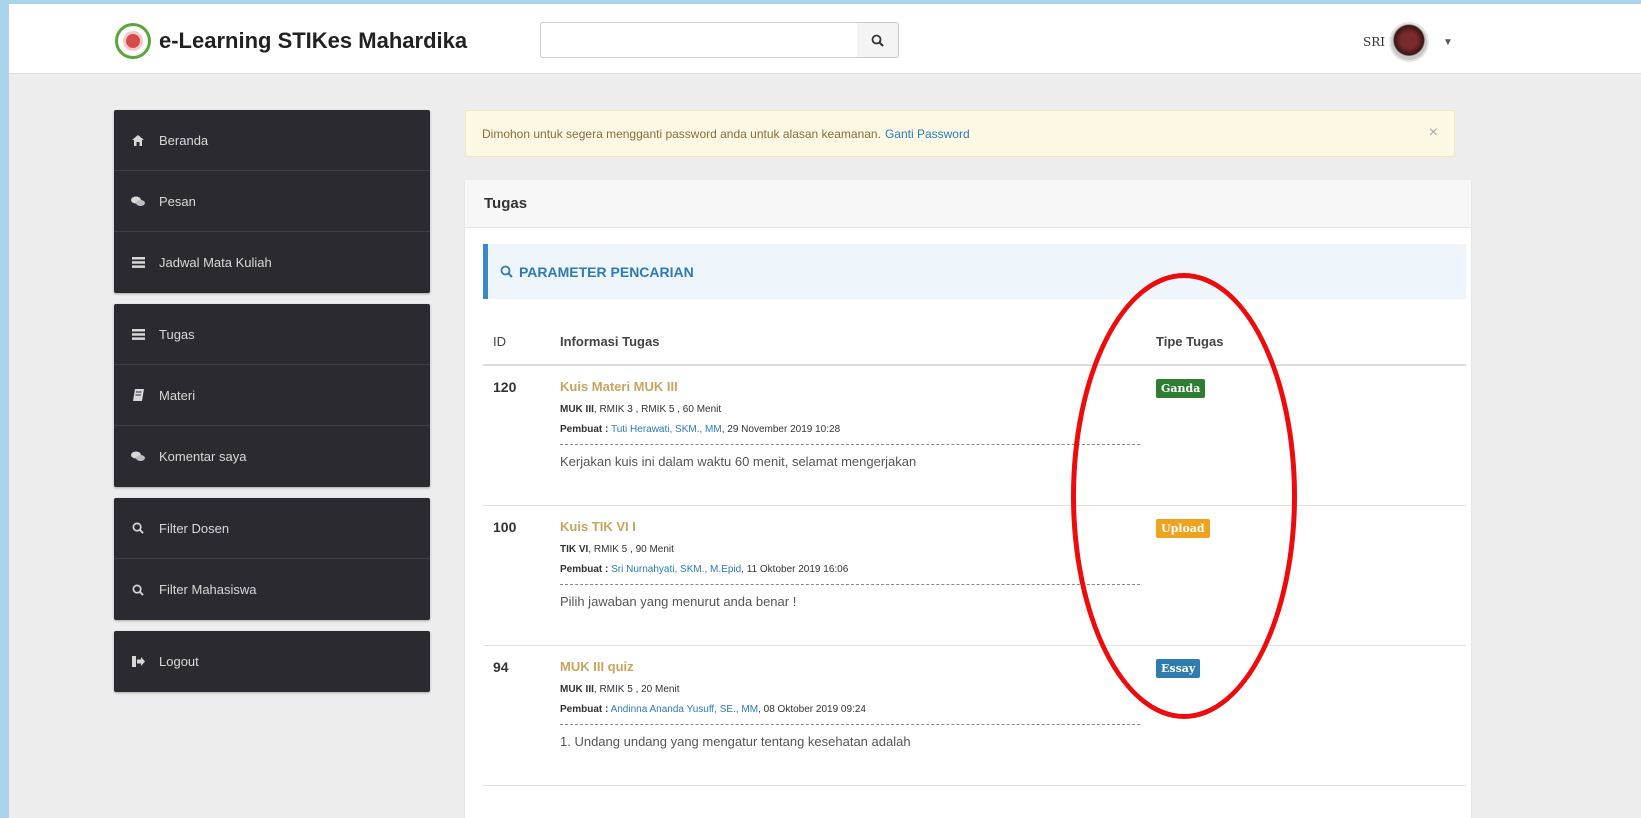 The width and height of the screenshot is (1641, 818). I want to click on task-meta: MUK III, RMIK 5 , 20 Menit, so click(850, 689).